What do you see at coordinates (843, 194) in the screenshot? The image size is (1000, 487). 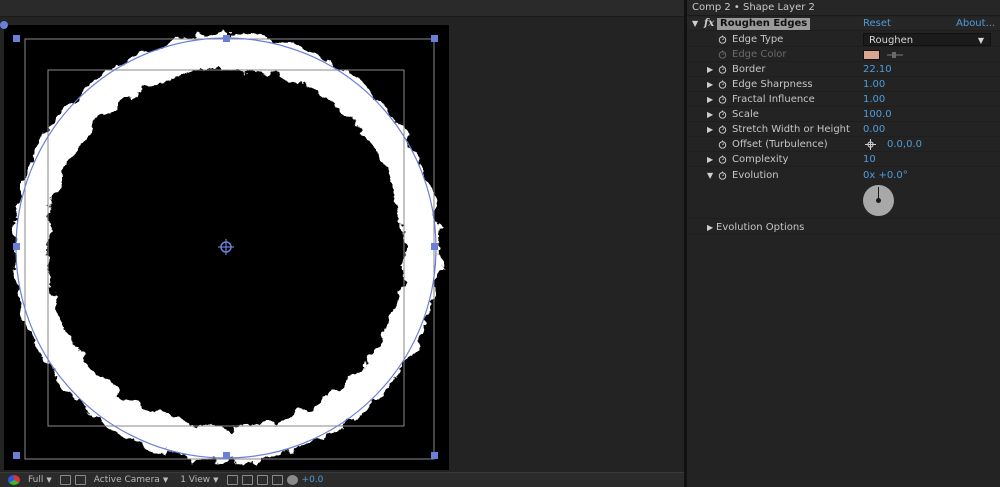 I see `property-row-evolution: ▼ Evolution 0x +0.0°` at bounding box center [843, 194].